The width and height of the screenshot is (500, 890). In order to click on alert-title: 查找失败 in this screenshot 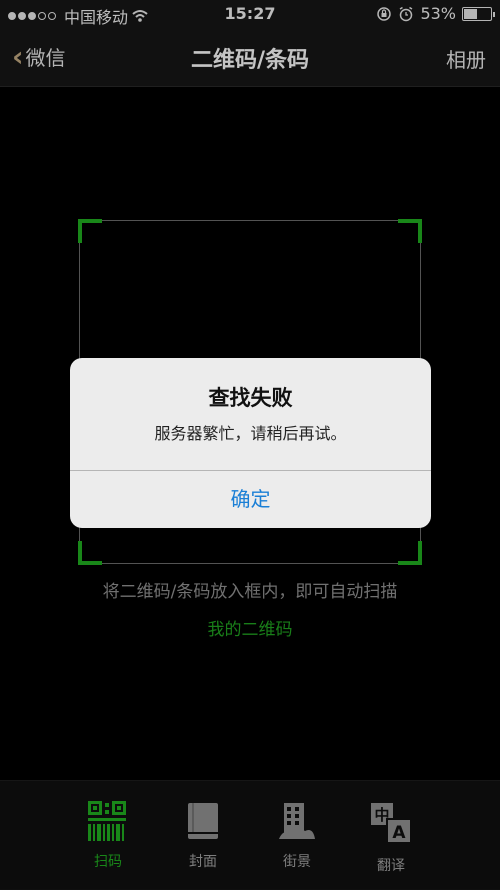, I will do `click(250, 398)`.